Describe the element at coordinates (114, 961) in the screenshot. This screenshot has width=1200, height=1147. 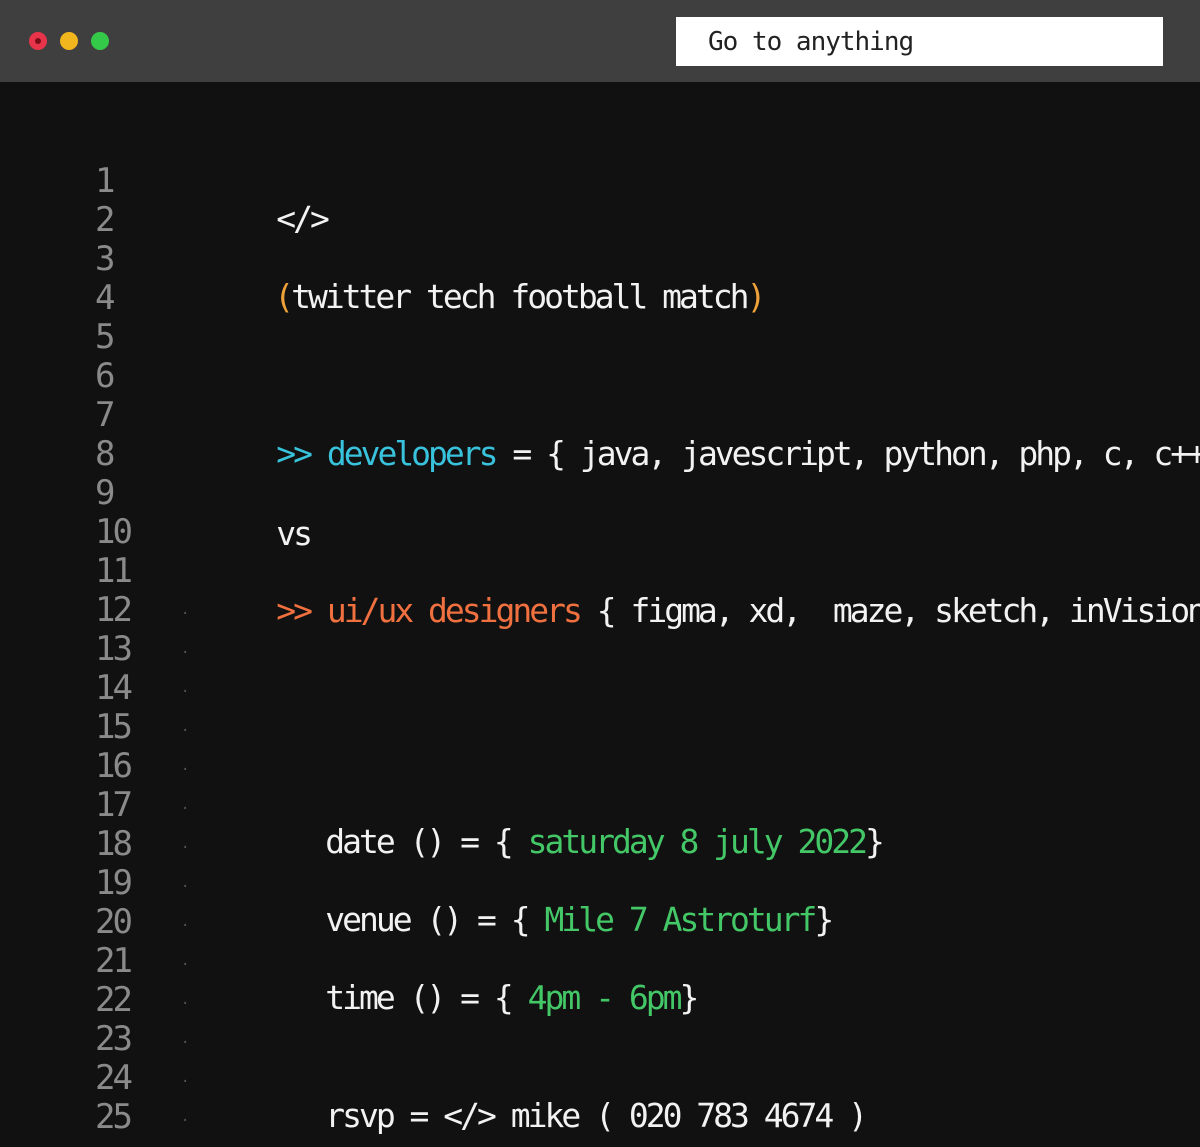
I see `line-number: 21` at that location.